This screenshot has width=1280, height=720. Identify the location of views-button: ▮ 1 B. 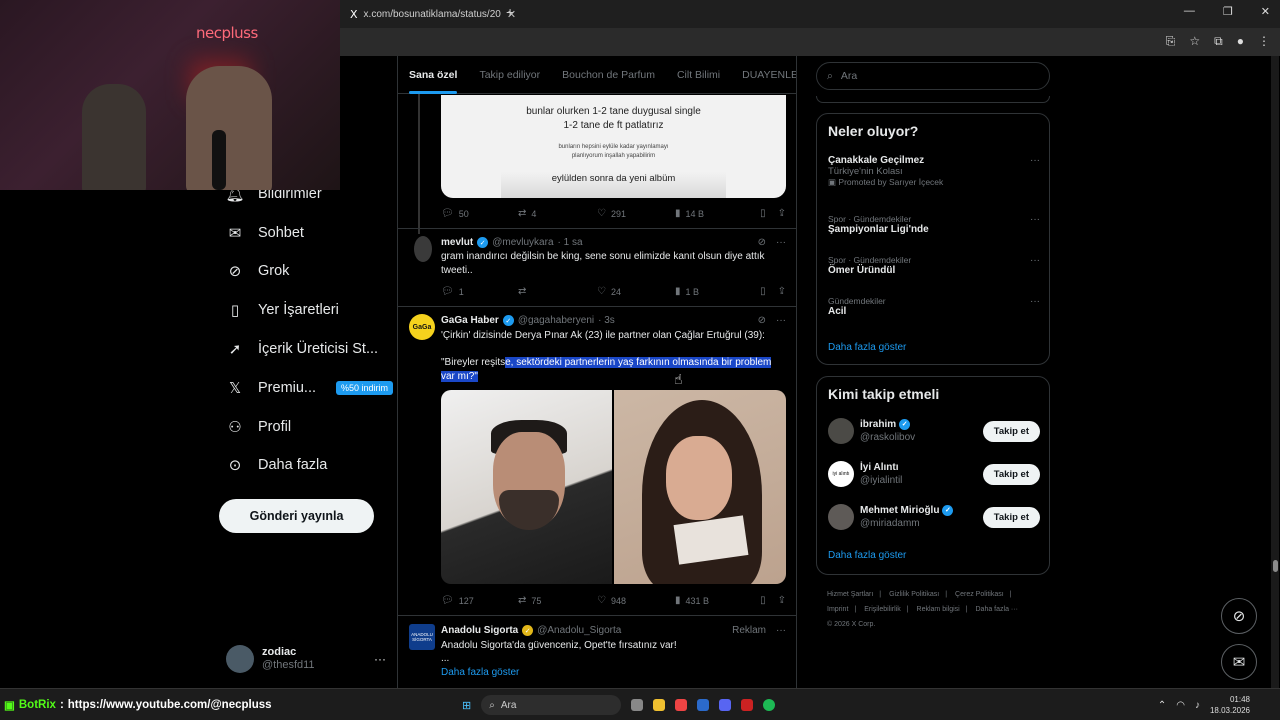
(716, 291).